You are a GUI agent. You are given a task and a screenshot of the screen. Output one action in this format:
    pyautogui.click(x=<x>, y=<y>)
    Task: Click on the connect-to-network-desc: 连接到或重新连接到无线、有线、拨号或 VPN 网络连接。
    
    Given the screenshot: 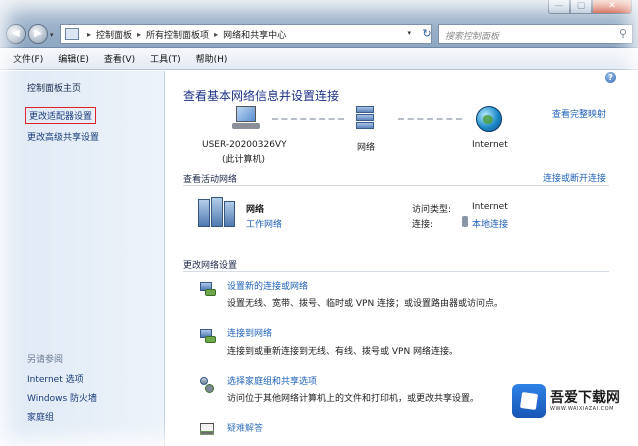 What is the action you would take?
    pyautogui.click(x=343, y=352)
    